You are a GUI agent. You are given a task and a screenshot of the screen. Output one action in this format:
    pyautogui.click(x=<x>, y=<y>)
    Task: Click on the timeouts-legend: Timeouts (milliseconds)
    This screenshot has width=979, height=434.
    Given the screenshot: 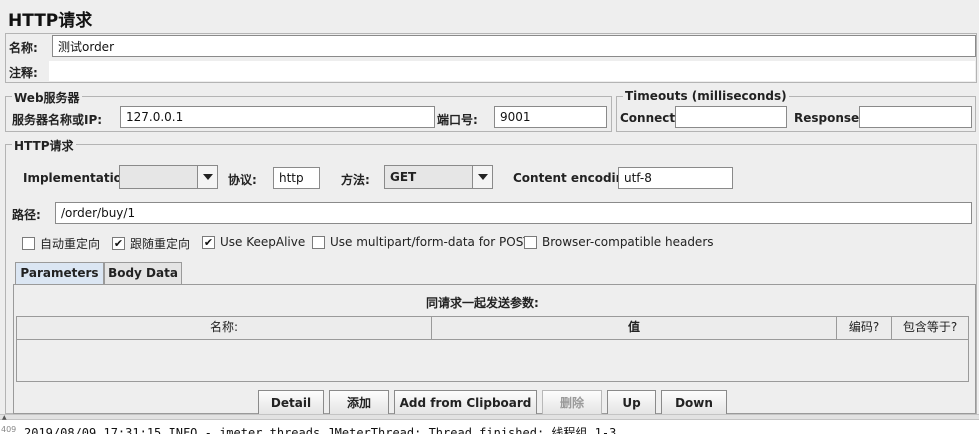 What is the action you would take?
    pyautogui.click(x=706, y=96)
    